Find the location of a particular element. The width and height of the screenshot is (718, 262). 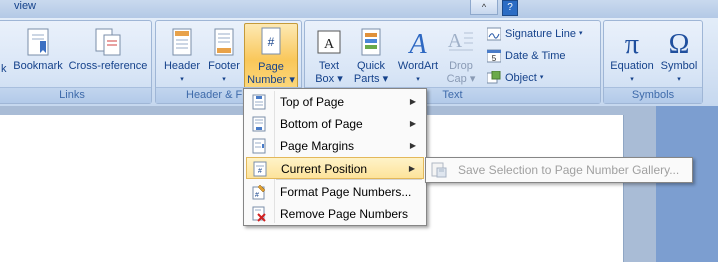

page-number-label-line1: Page is located at coordinates (271, 67).